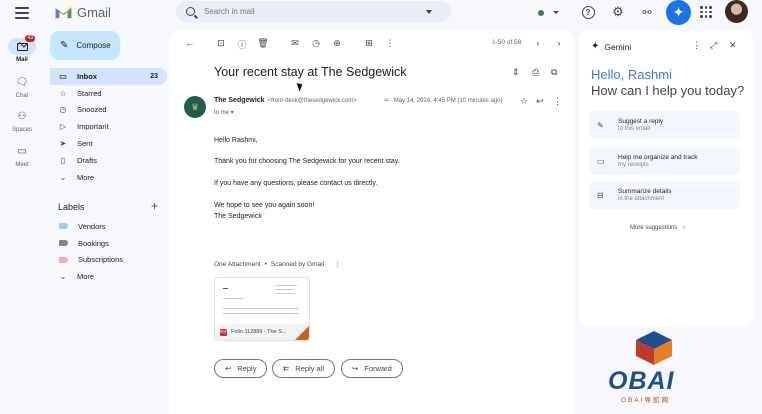 Image resolution: width=762 pixels, height=414 pixels. Describe the element at coordinates (668, 90) in the screenshot. I see `gemini-prompt: How can I help you today?` at that location.